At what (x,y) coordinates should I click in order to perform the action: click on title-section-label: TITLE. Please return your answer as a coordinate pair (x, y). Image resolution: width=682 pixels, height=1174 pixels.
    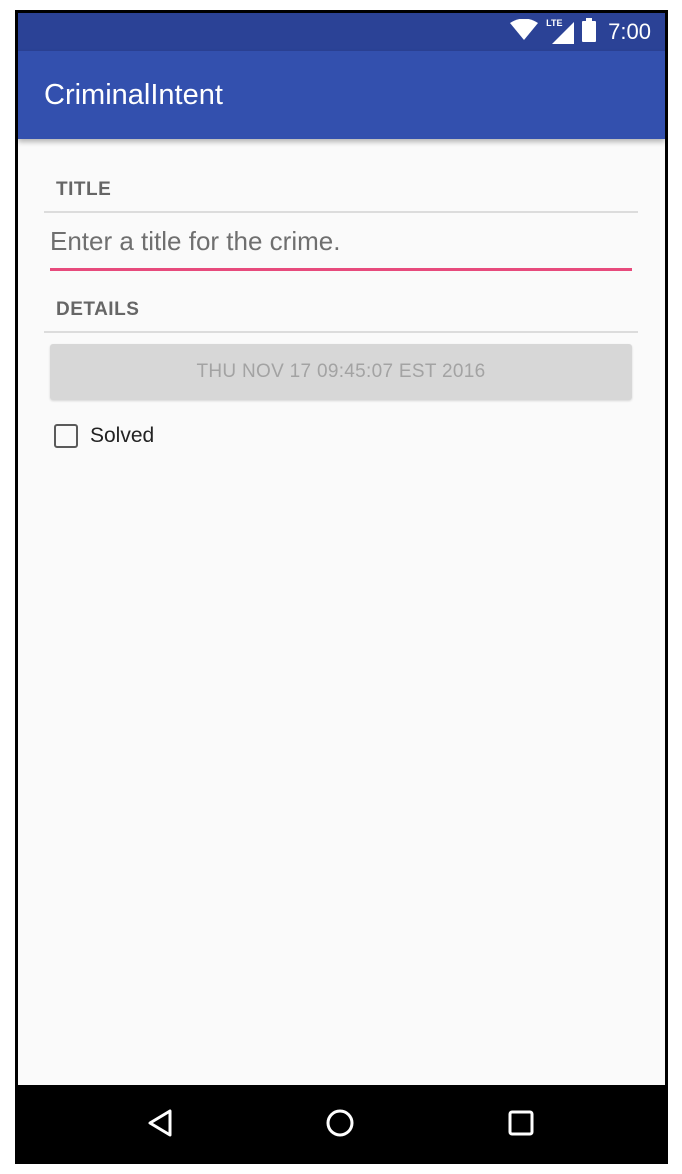
    Looking at the image, I should click on (84, 189).